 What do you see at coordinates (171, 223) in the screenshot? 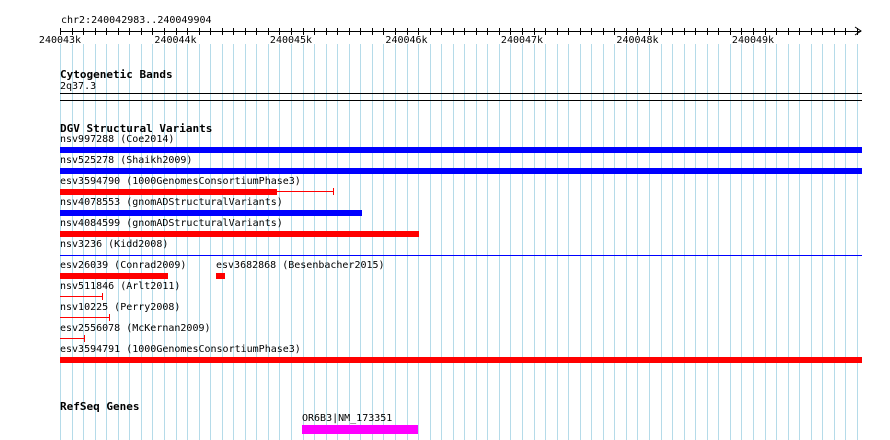
I see `variant-label: nsv4084599 (gnomADStructuralVariants)` at bounding box center [171, 223].